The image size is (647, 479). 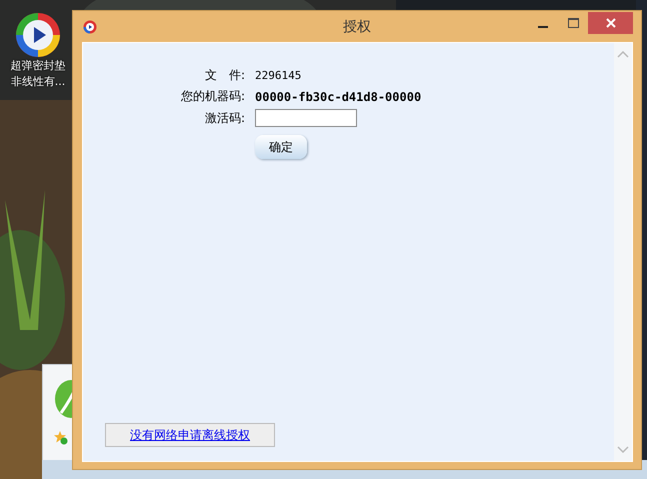 What do you see at coordinates (38, 66) in the screenshot?
I see `desktop-icon-label: 超弹密封垫` at bounding box center [38, 66].